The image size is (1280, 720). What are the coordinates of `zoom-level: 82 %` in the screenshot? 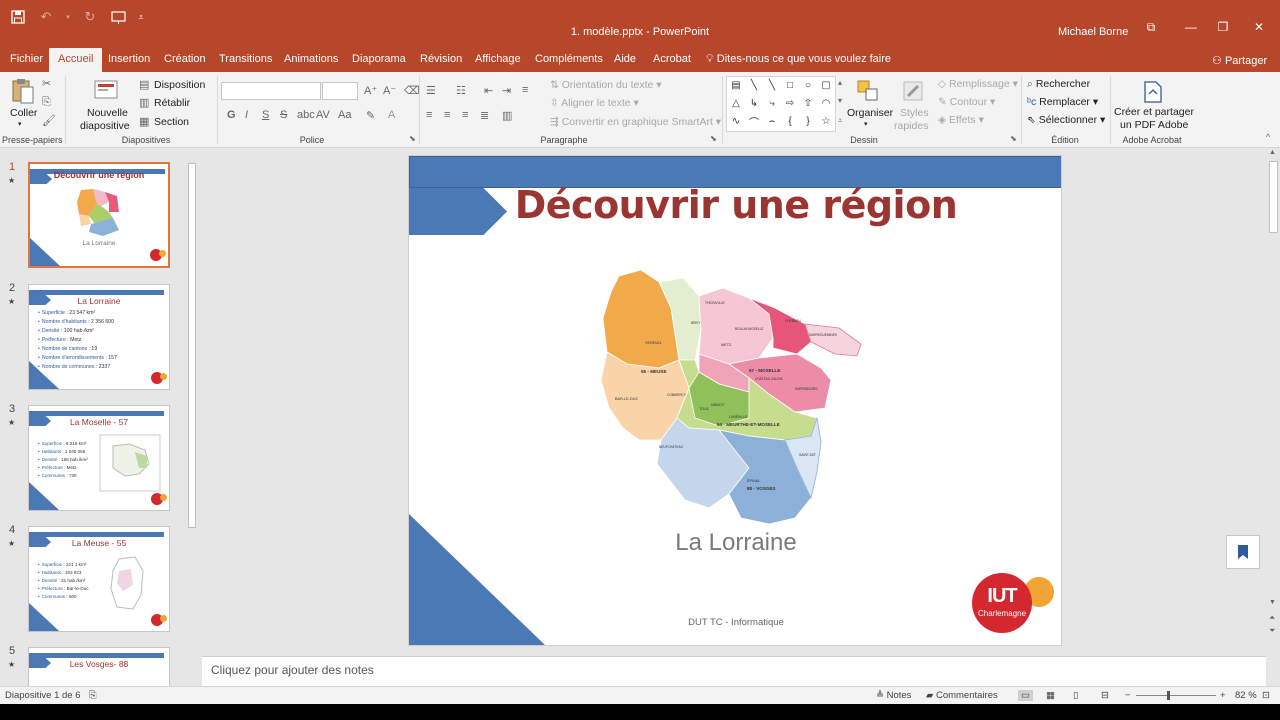 It's located at (1246, 695).